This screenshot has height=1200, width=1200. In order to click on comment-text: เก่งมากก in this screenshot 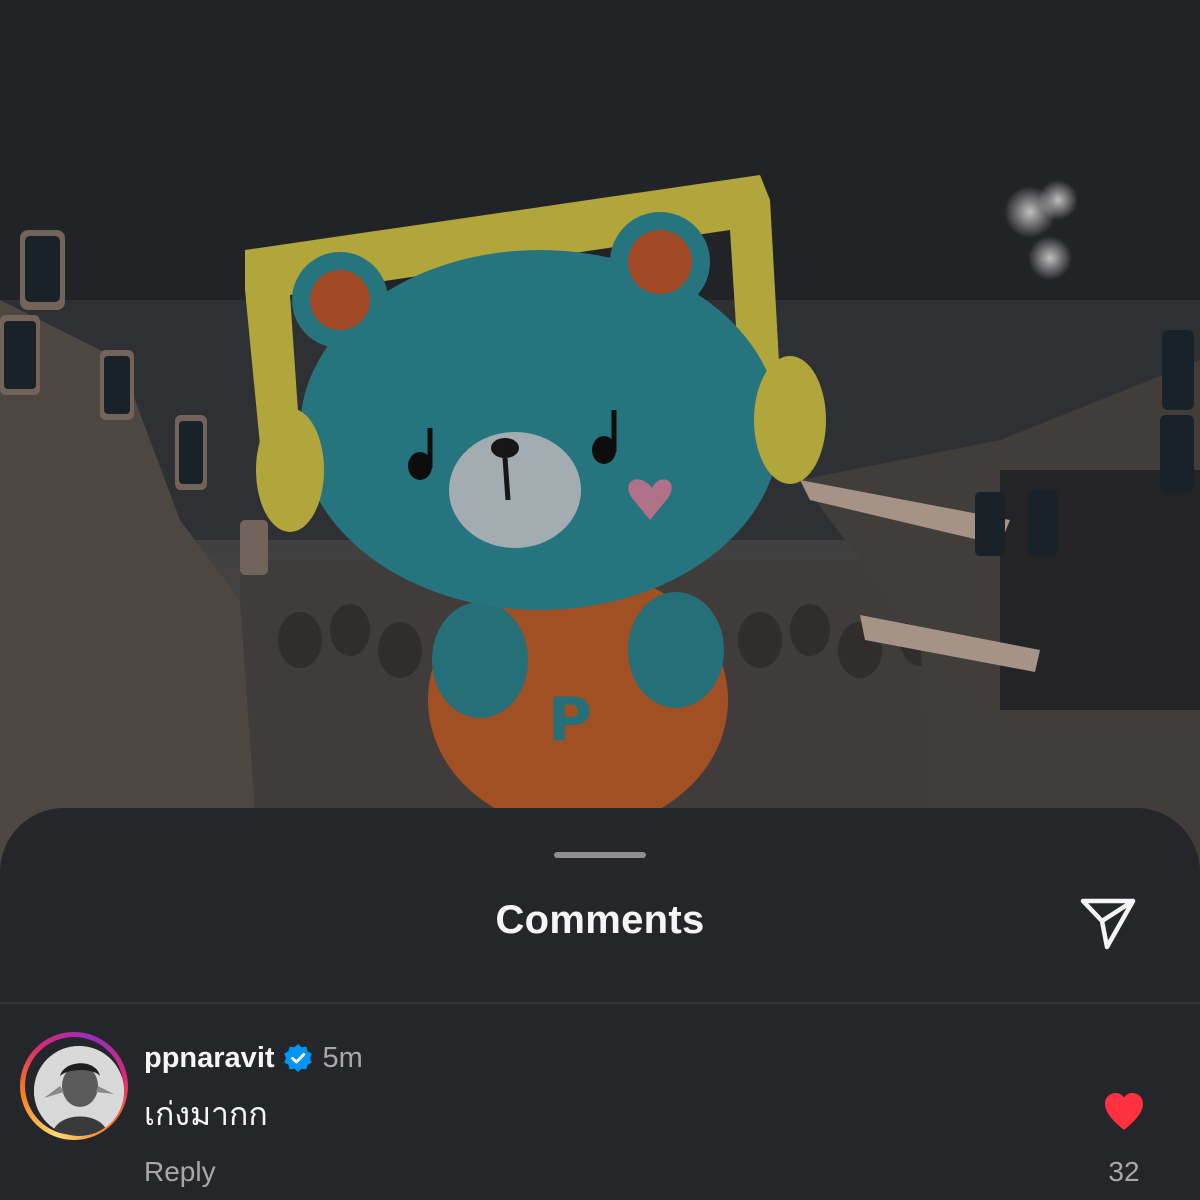, I will do `click(206, 1114)`.